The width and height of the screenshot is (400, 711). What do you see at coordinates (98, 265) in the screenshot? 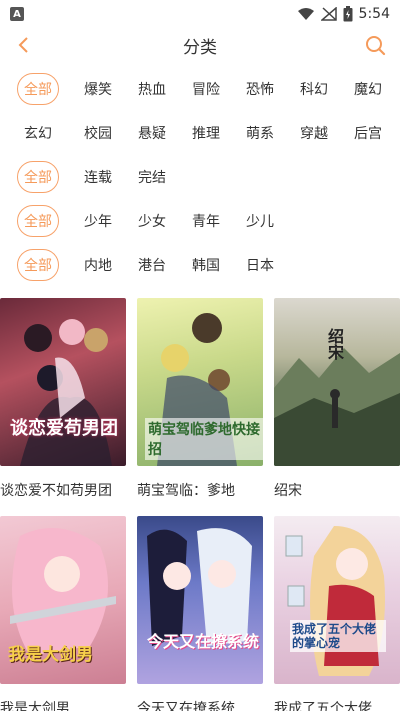
I see `region-chip: 内地` at bounding box center [98, 265].